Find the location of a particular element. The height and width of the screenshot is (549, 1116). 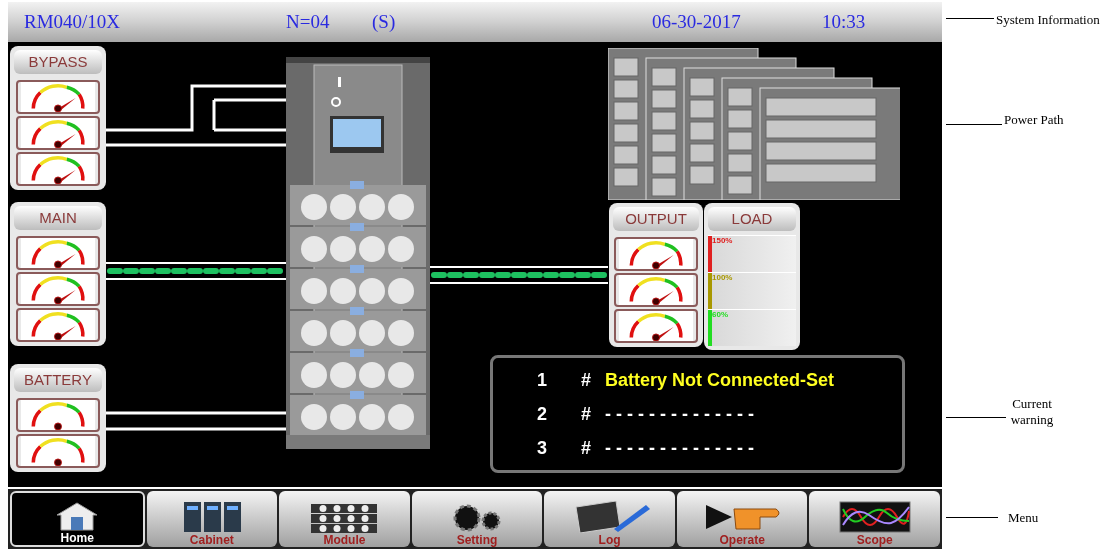

callout-label: System Information is located at coordinates (1048, 20).